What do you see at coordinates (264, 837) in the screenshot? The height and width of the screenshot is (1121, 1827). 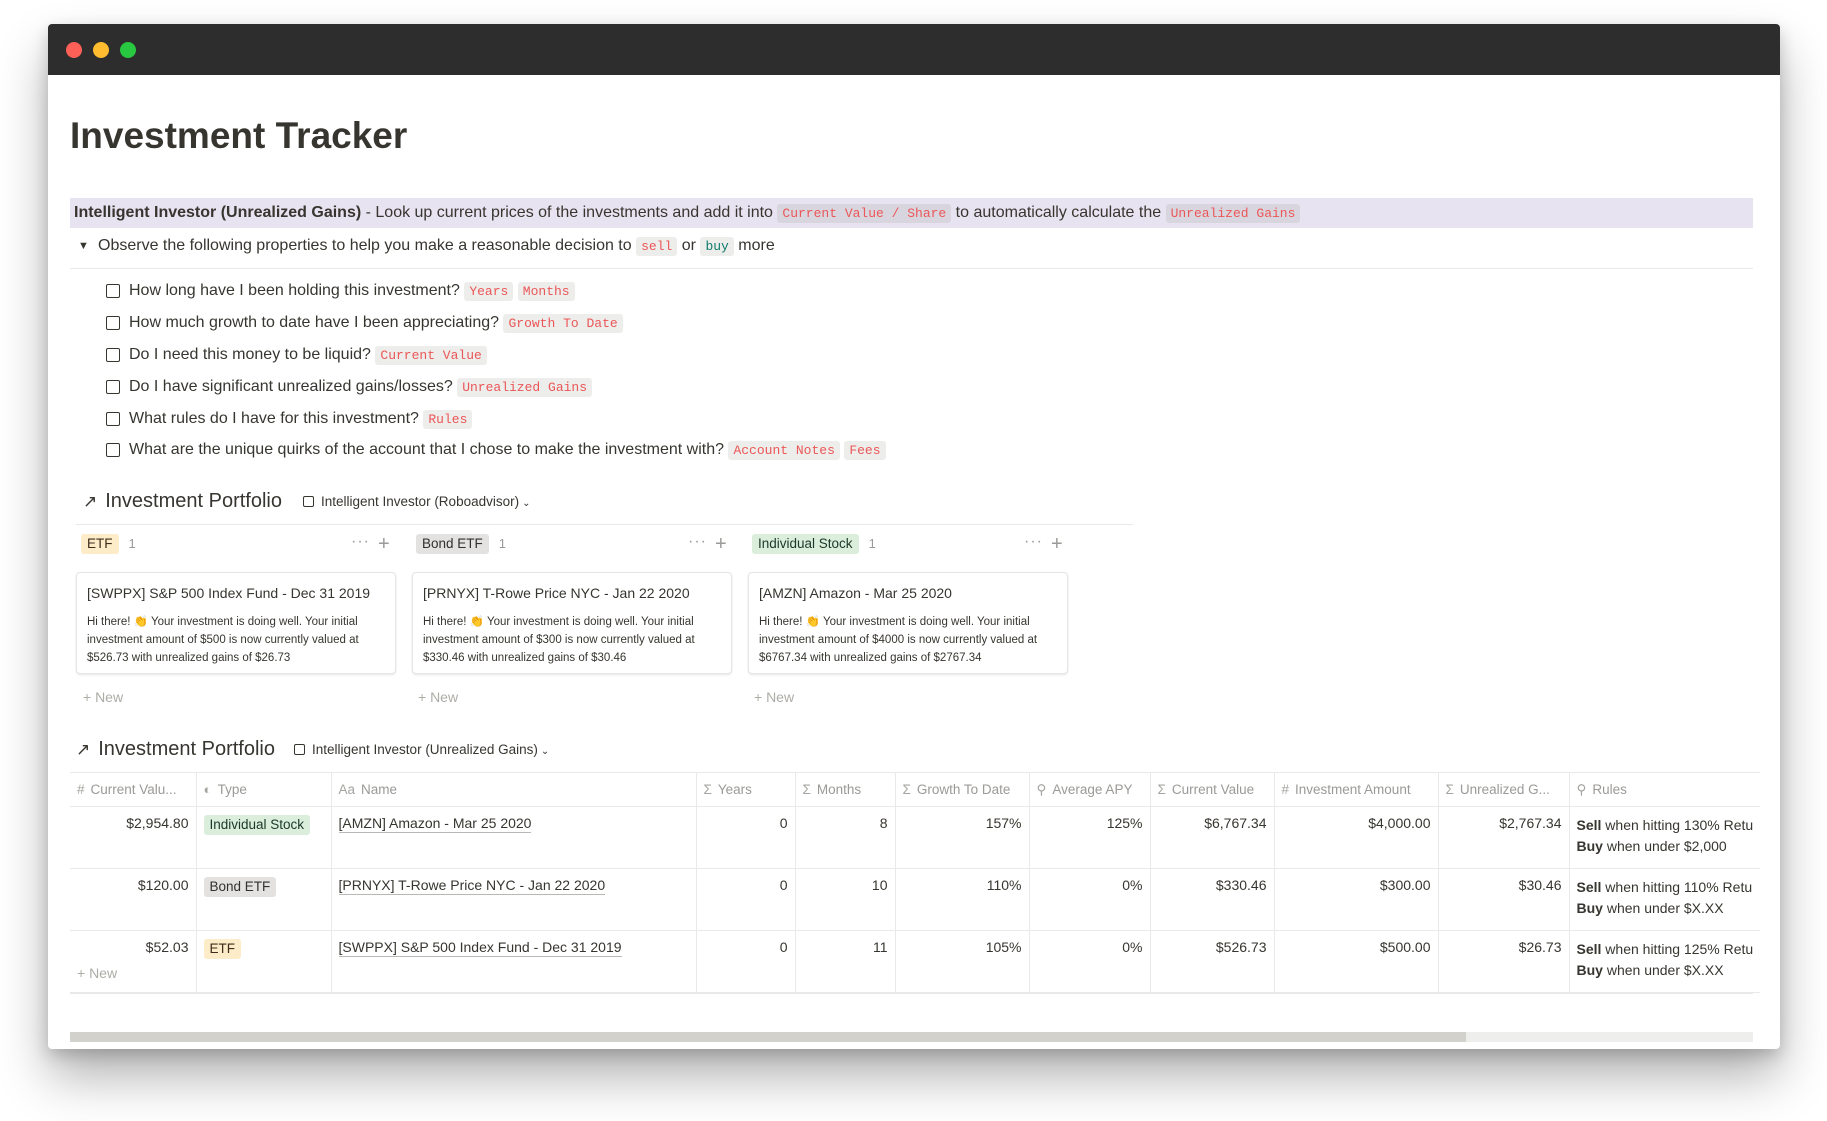 I see `cell-type: Individual Stock` at bounding box center [264, 837].